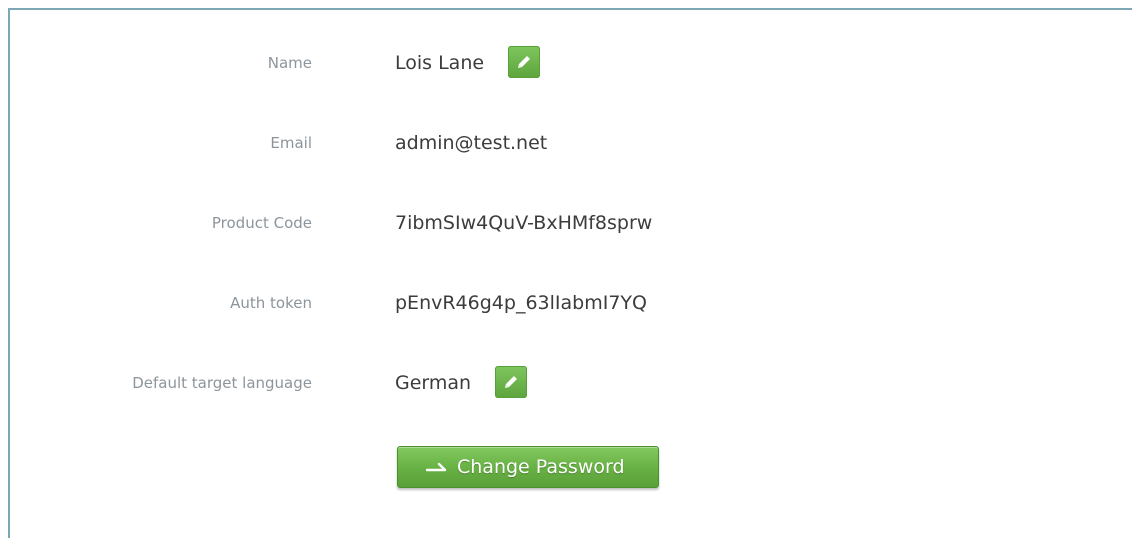 The width and height of the screenshot is (1132, 538). I want to click on auth-token-label: Auth token, so click(271, 303).